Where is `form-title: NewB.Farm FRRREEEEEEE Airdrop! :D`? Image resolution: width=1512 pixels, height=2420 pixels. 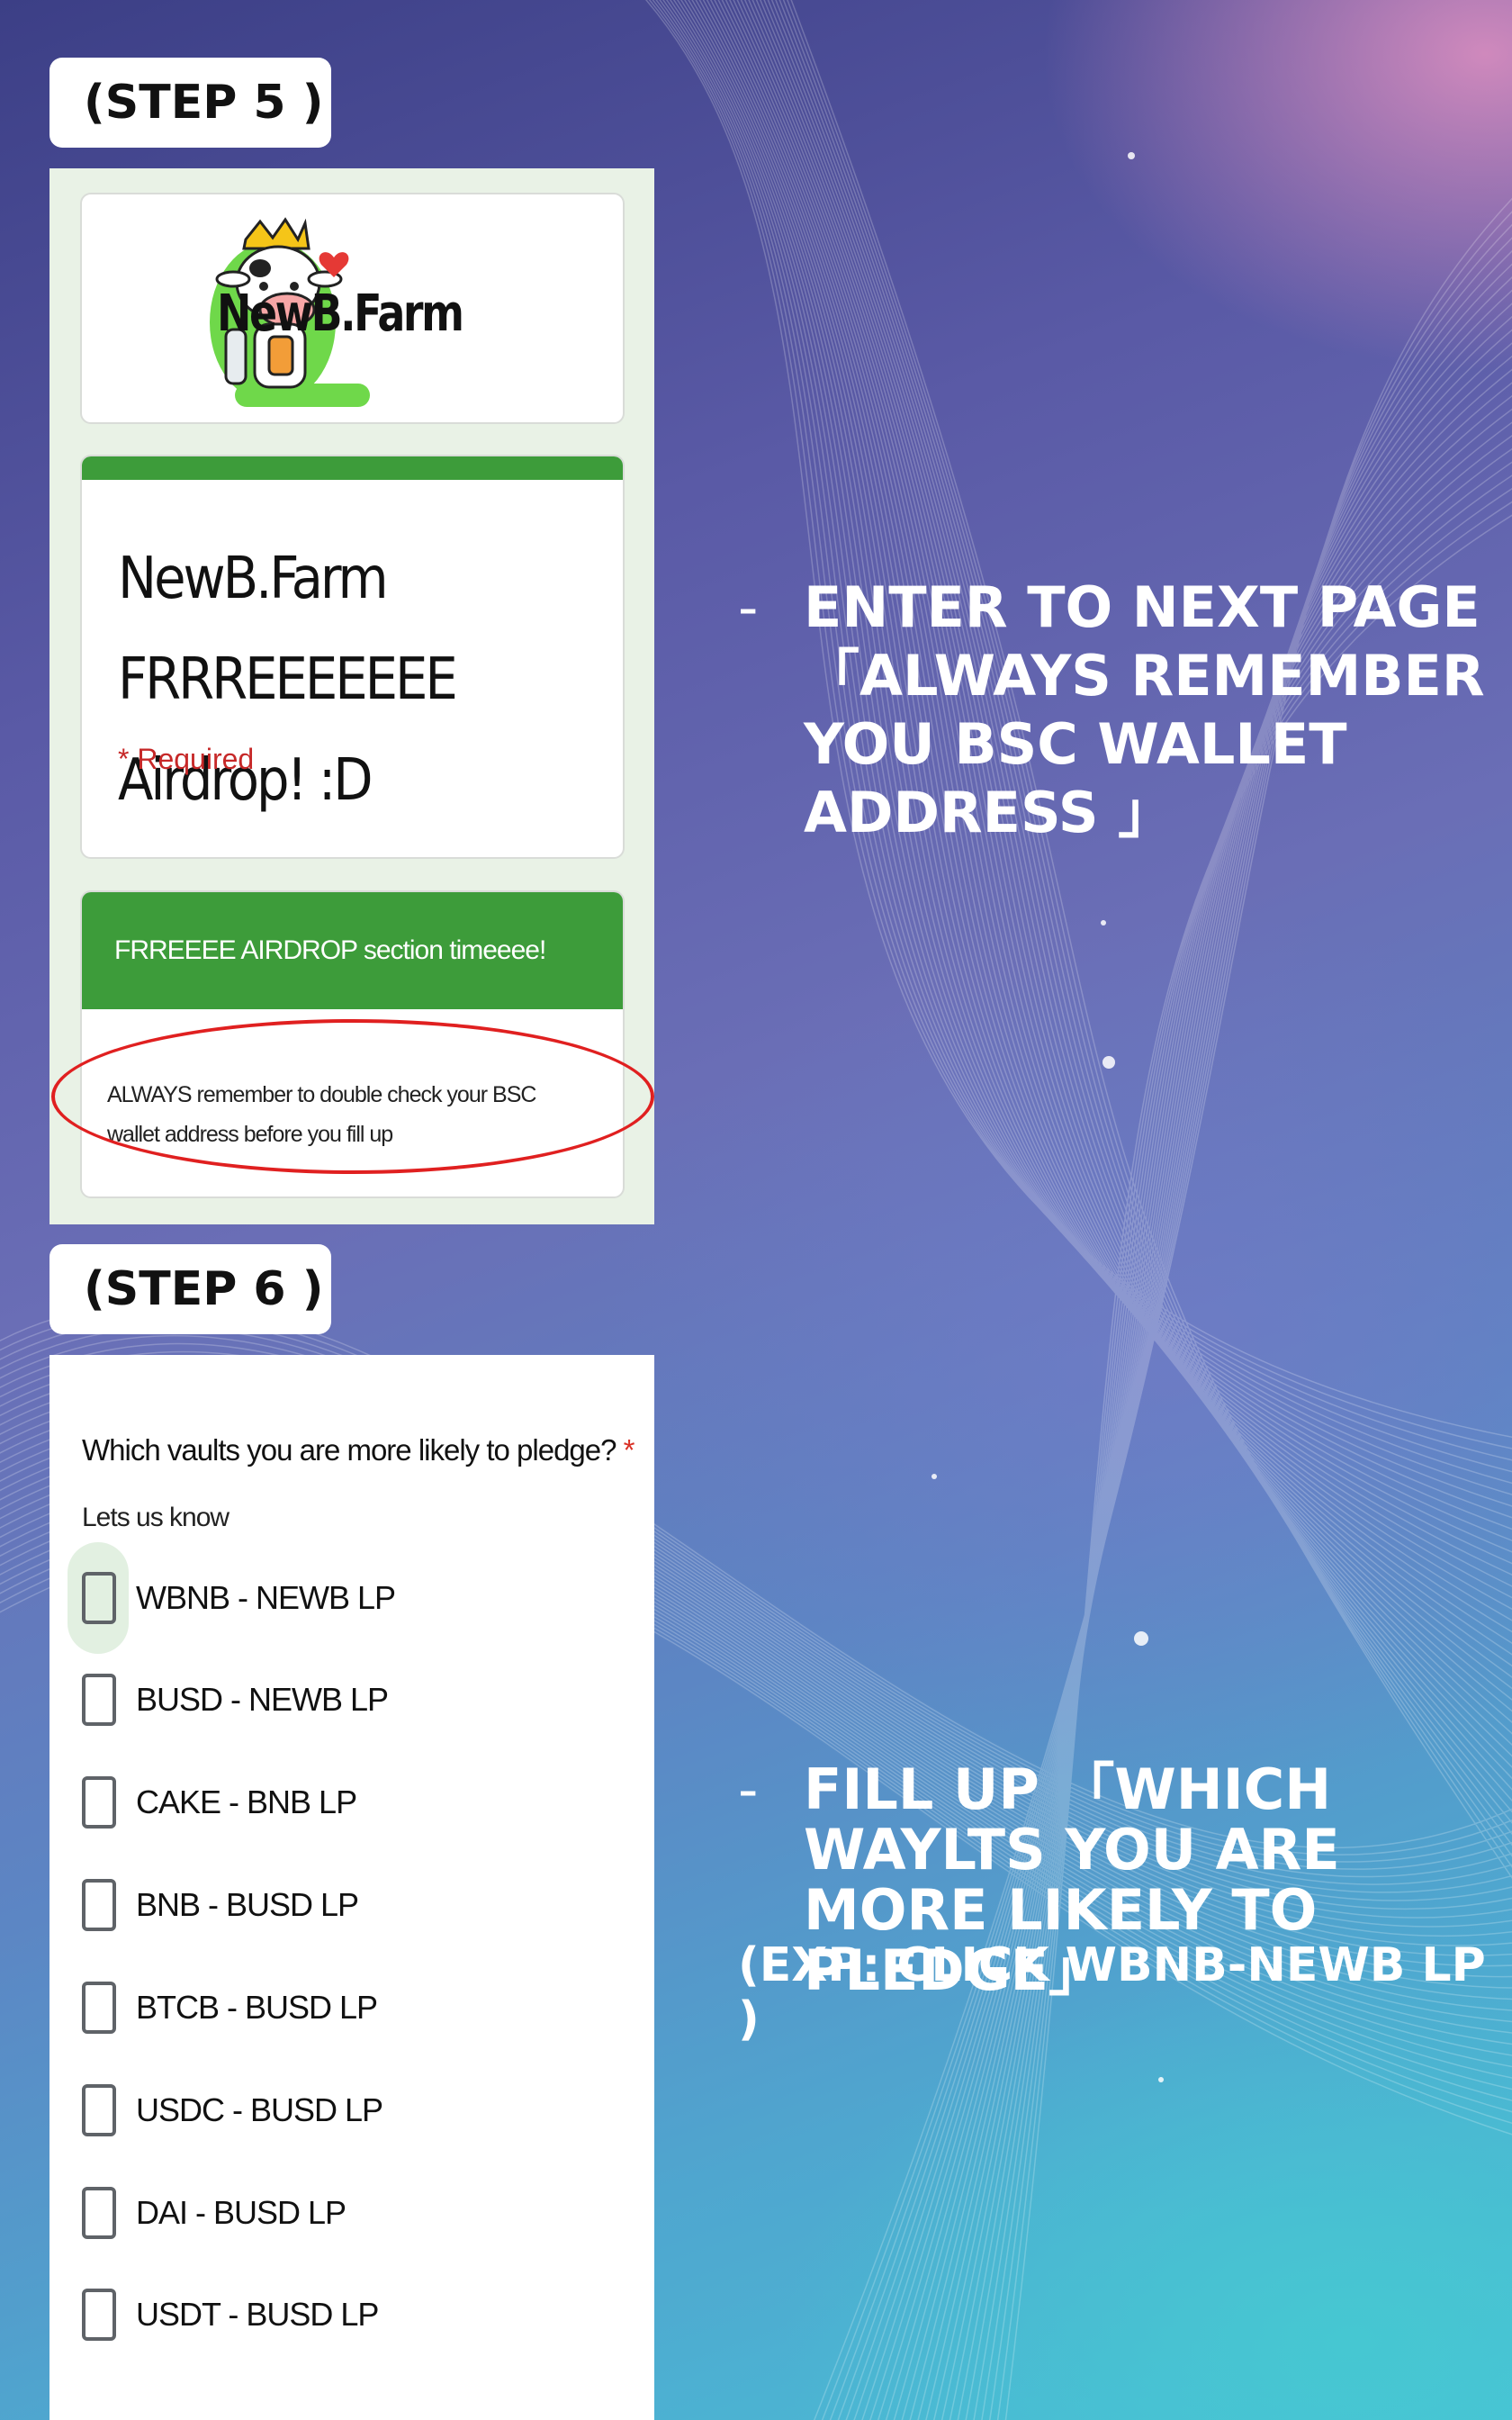
form-title: NewB.Farm FRRREEEEEEE Airdrop! :D is located at coordinates (288, 680).